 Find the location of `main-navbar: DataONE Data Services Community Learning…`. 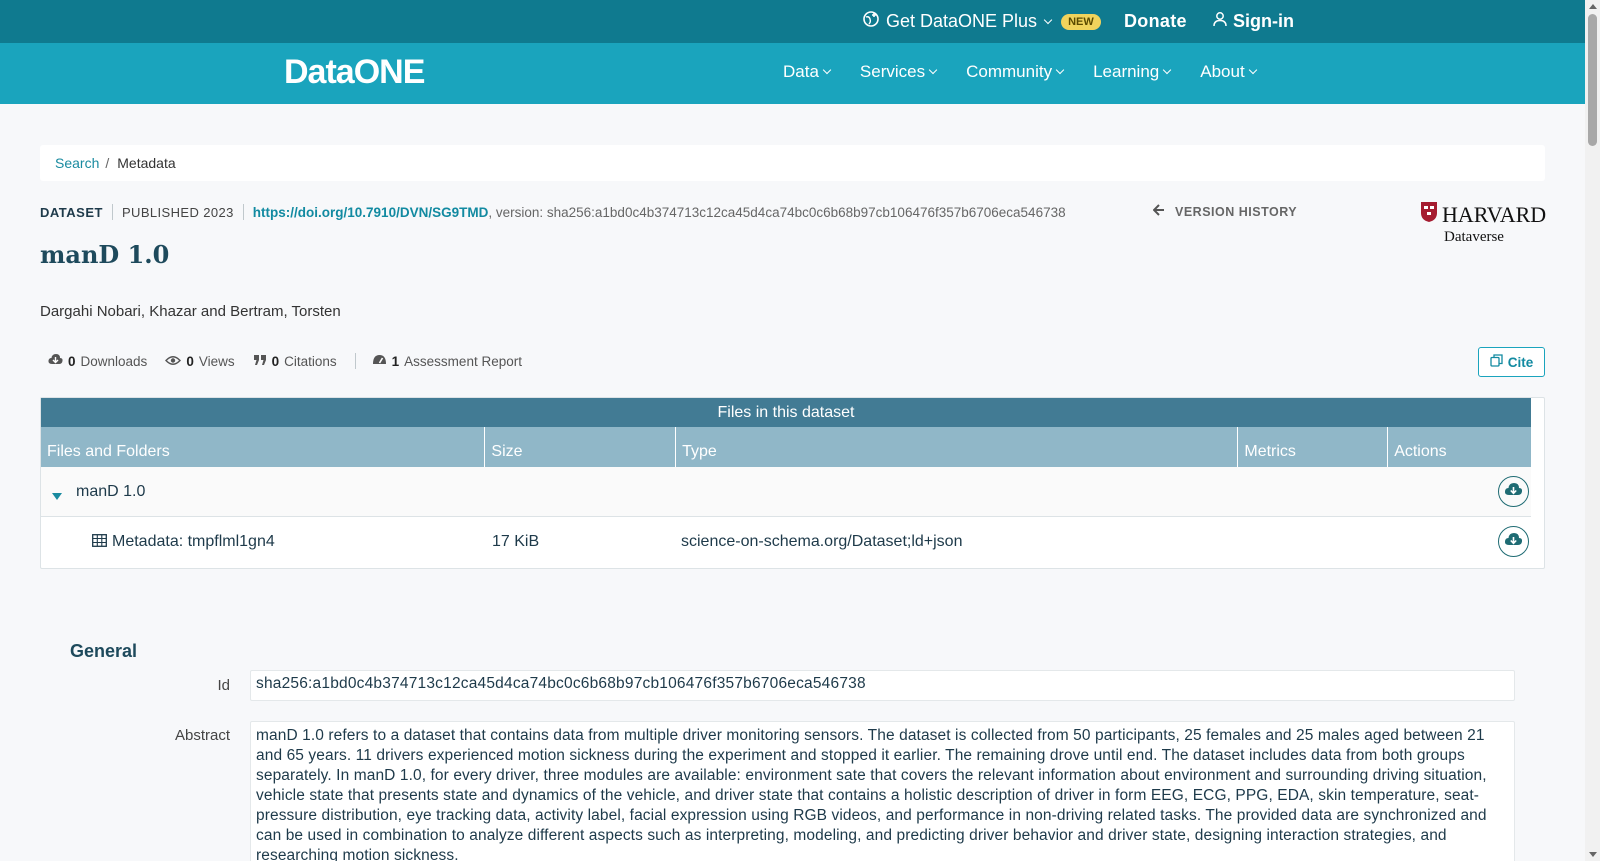

main-navbar: DataONE Data Services Community Learning… is located at coordinates (792, 73).